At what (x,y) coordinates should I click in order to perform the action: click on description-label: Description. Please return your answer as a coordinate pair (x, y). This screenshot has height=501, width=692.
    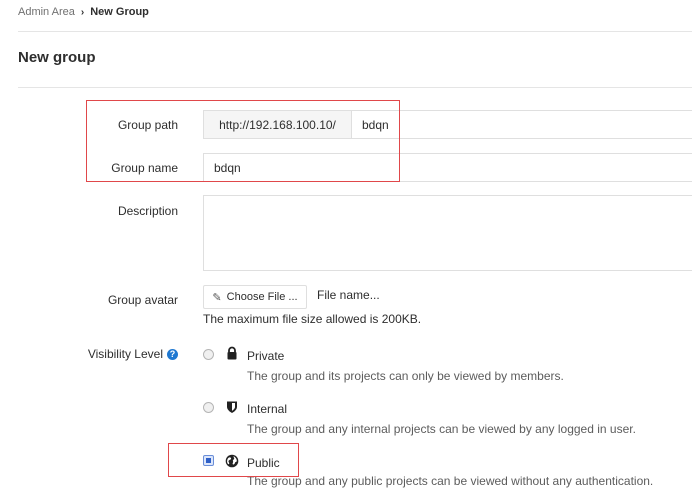
    Looking at the image, I should click on (147, 211).